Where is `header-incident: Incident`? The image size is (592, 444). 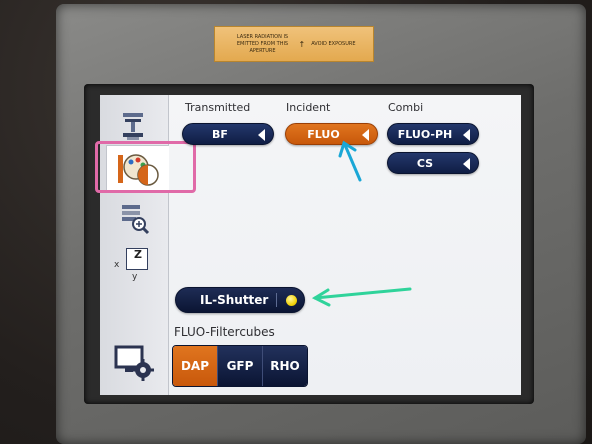
header-incident: Incident is located at coordinates (308, 107).